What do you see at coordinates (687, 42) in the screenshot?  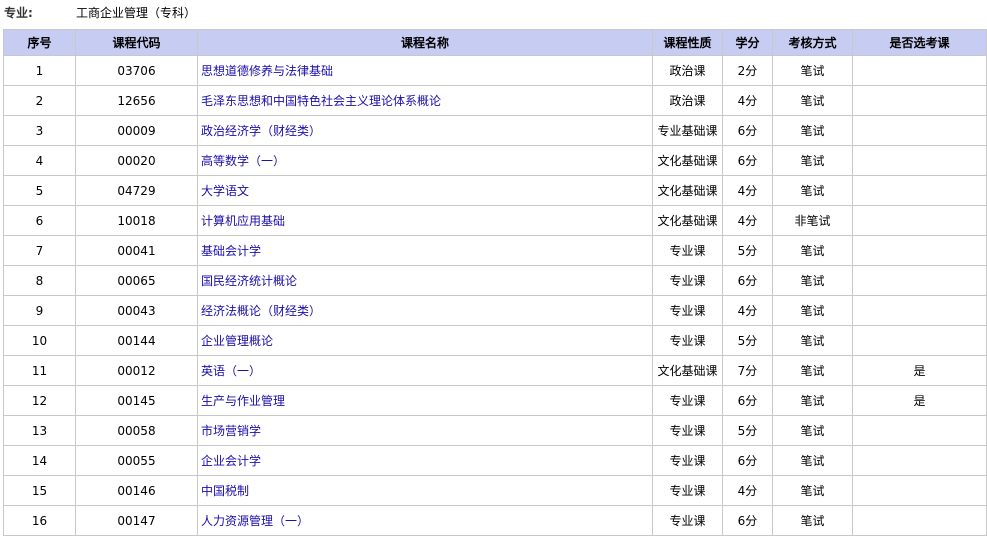 I see `header-type: 课程性质` at bounding box center [687, 42].